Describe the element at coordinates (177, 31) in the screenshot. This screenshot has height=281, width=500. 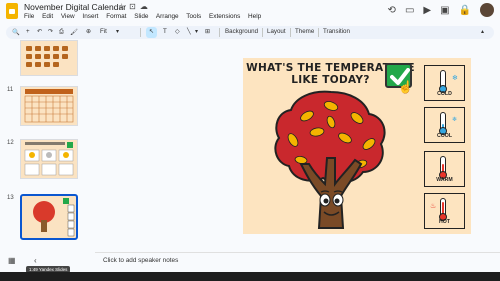
I see `shape-icon: ◇` at that location.